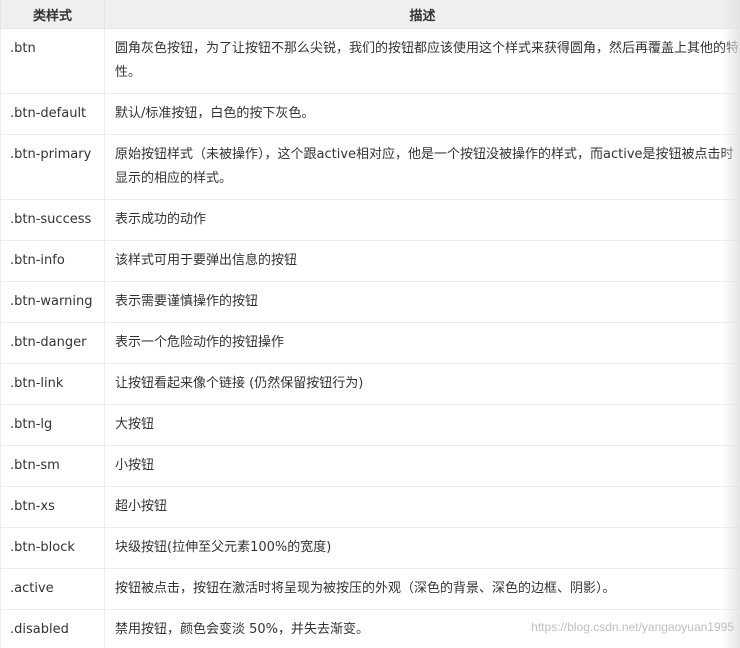  What do you see at coordinates (52, 61) in the screenshot?
I see `class-name: .btn` at bounding box center [52, 61].